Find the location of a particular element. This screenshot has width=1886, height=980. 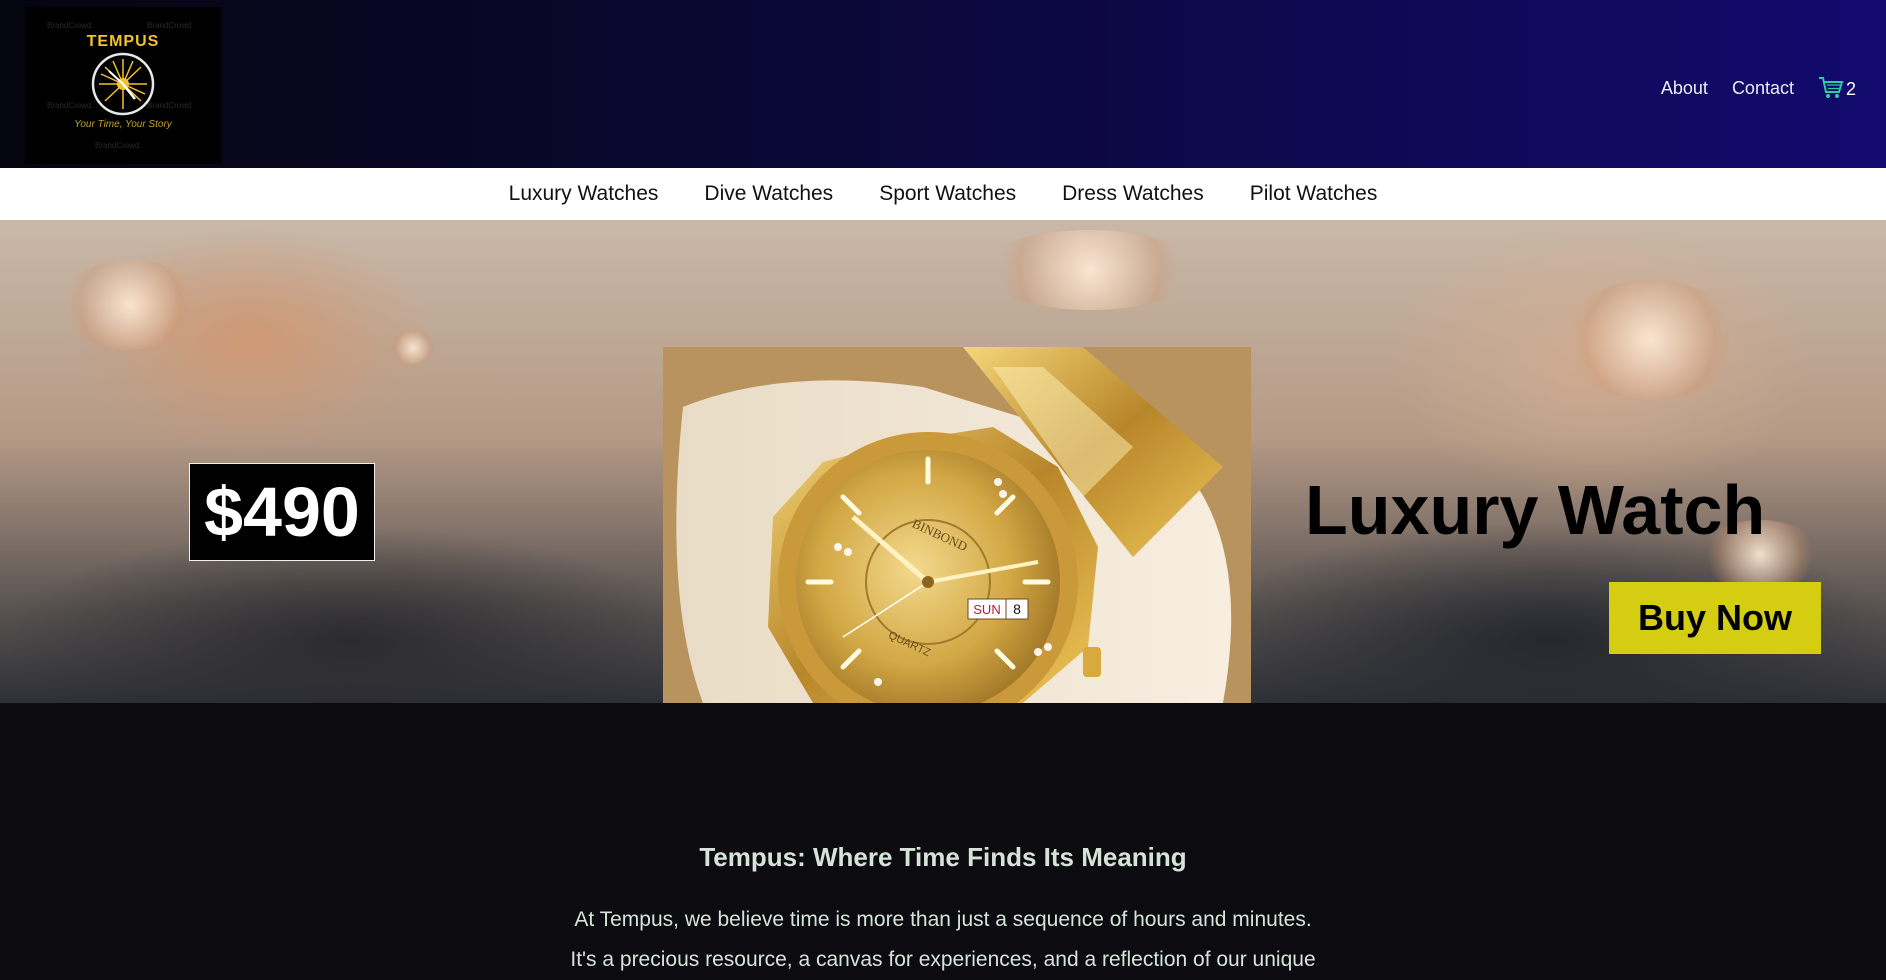

gold-watch-illustration: SUN 8 BINBOND QUARTZ is located at coordinates (957, 525).